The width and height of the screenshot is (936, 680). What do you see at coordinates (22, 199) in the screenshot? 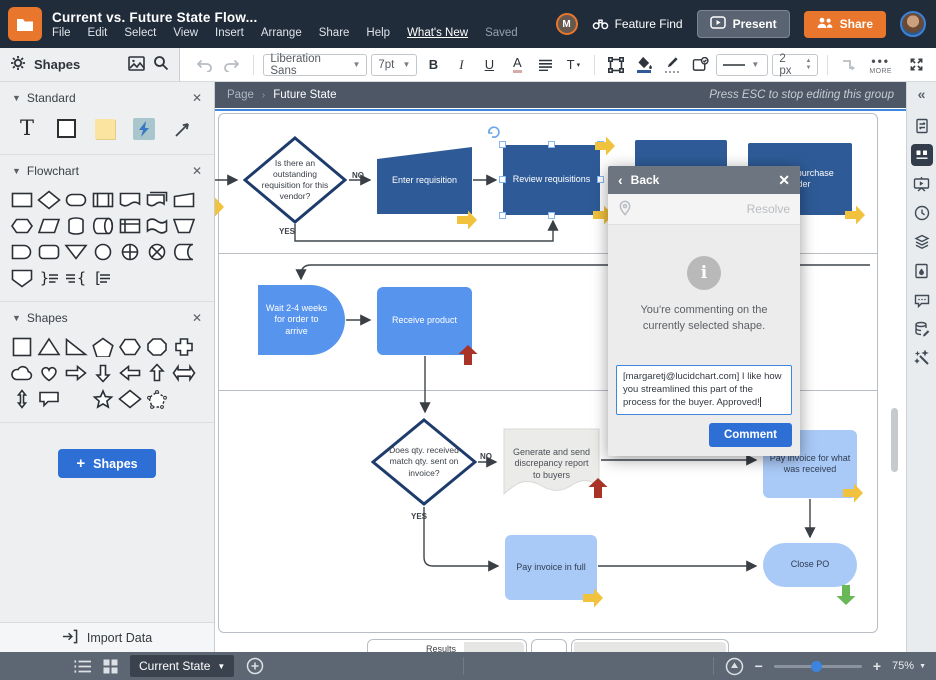
I see `shape-process-icon` at bounding box center [22, 199].